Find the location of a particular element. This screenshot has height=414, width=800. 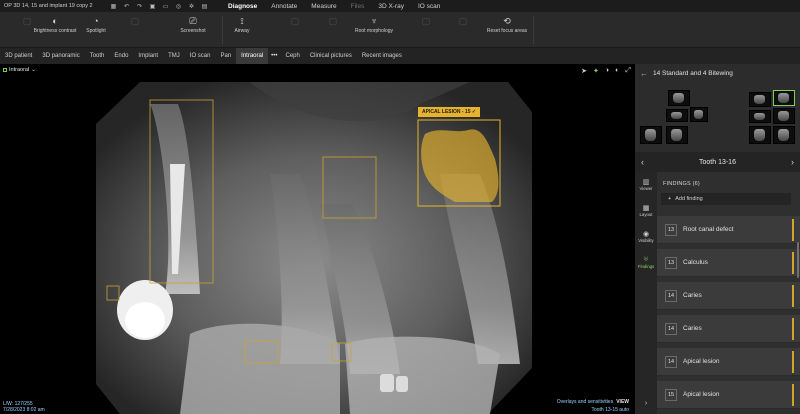

sidebar-item-layout: ▦ Layout is located at coordinates (646, 210).